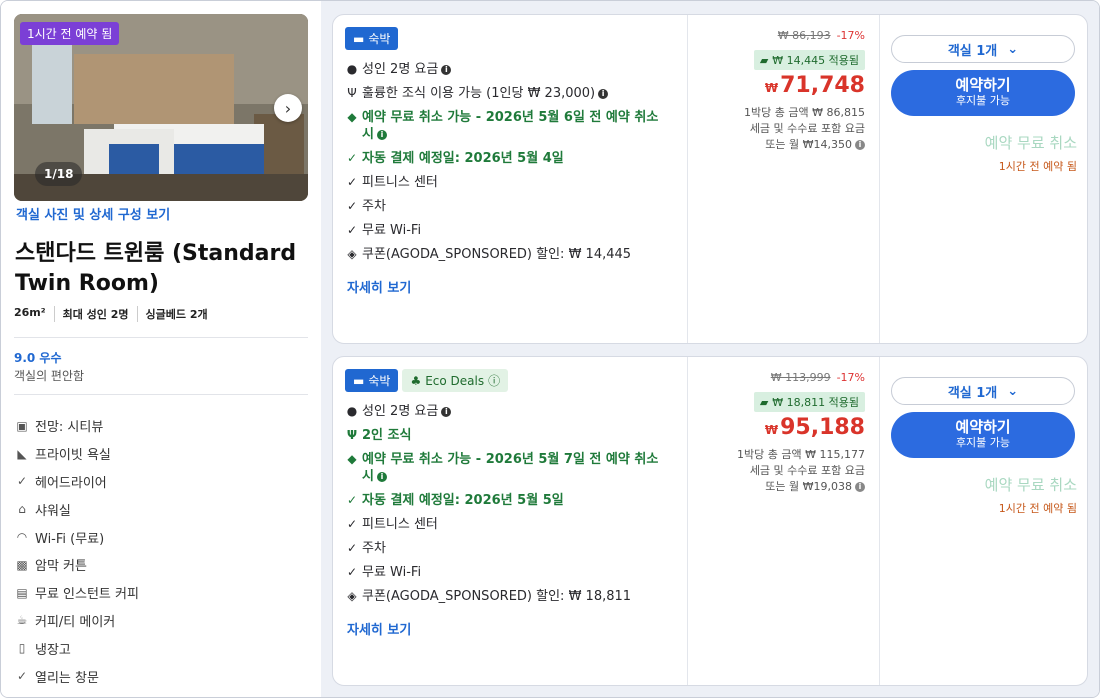  What do you see at coordinates (494, 380) in the screenshot?
I see `info-icon: ⓘ` at bounding box center [494, 380].